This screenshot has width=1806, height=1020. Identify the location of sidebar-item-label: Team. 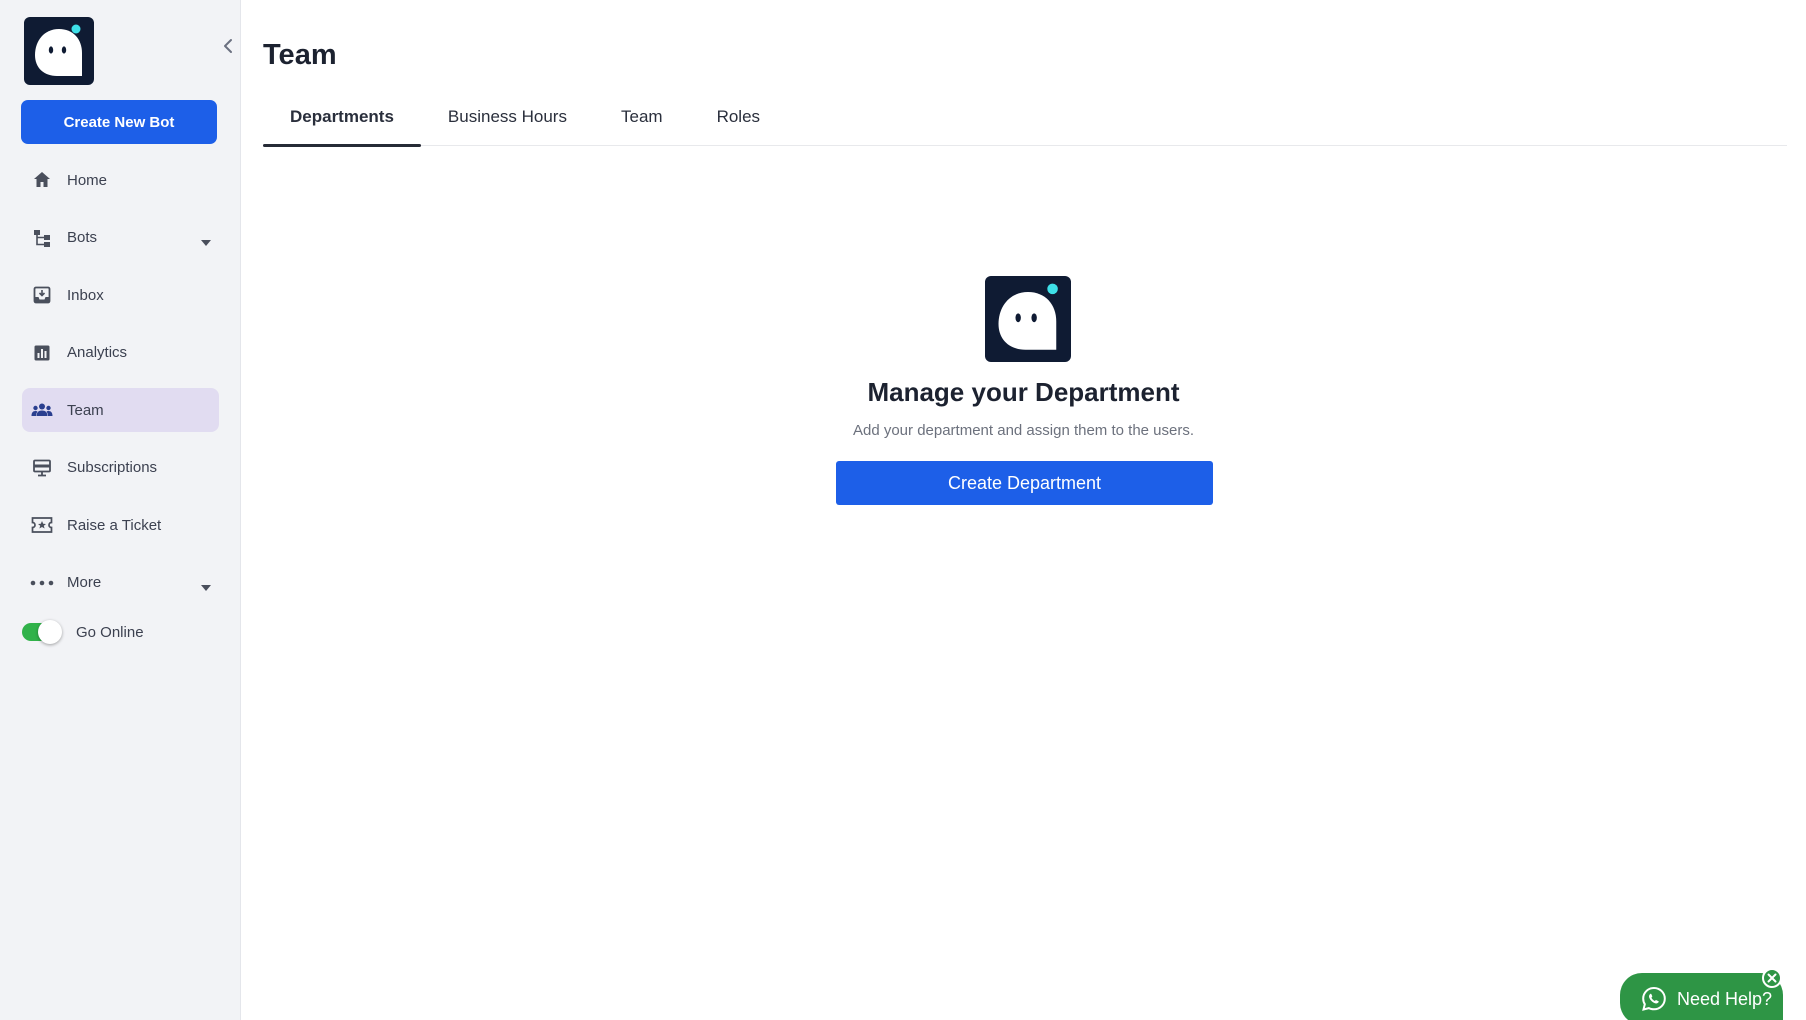
(85, 410).